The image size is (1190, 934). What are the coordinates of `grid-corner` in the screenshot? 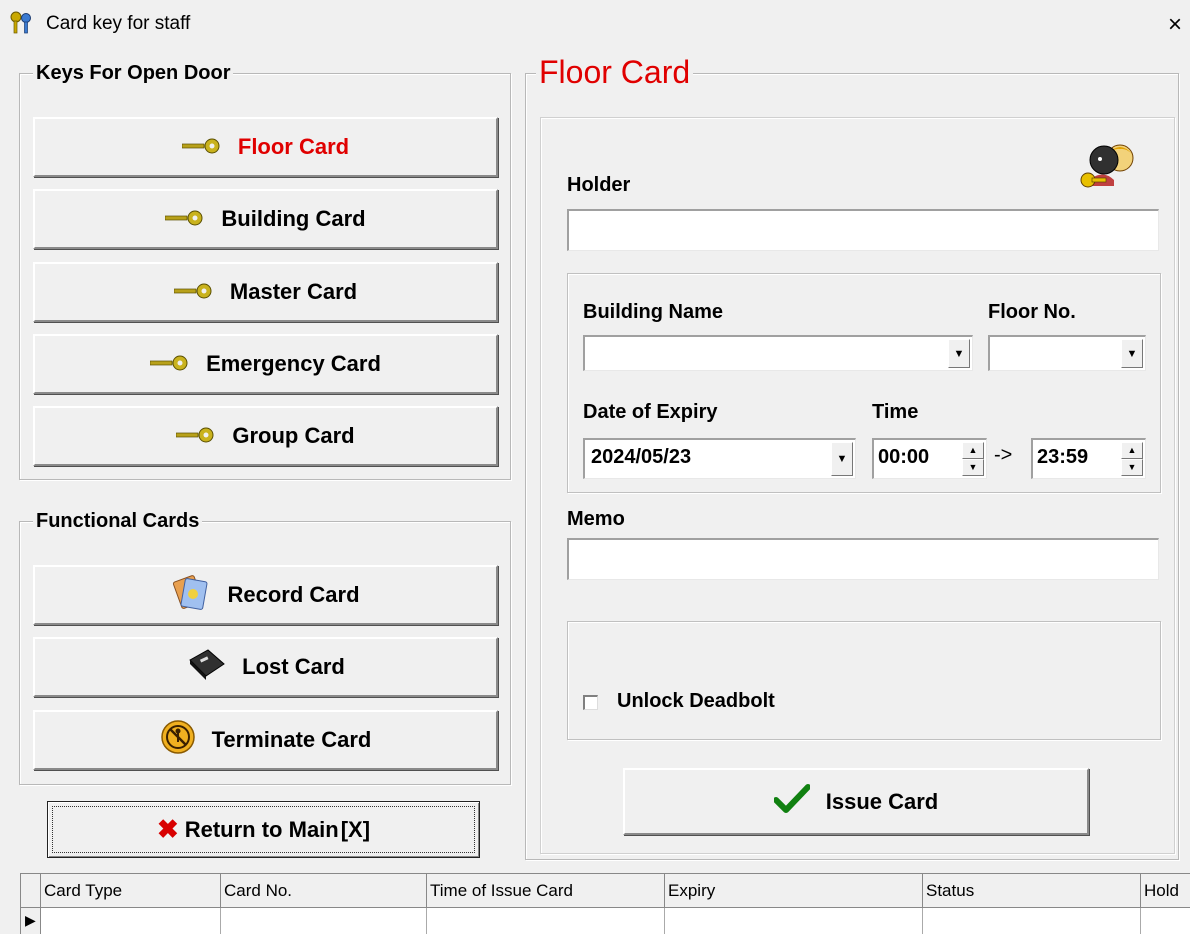 It's located at (31, 891).